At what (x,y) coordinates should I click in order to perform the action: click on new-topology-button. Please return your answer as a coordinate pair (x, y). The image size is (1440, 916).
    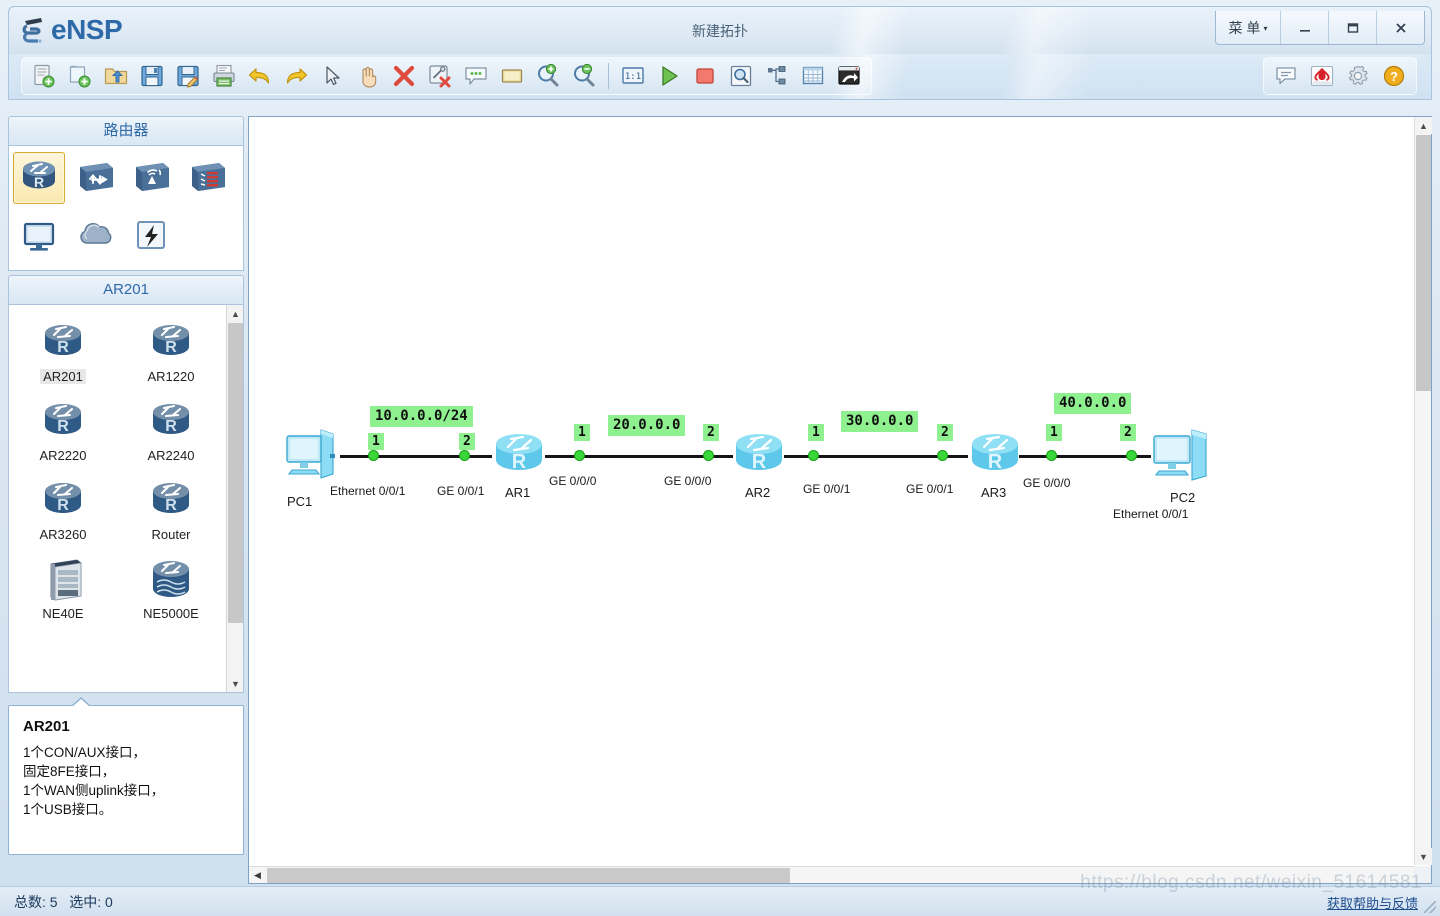
    Looking at the image, I should click on (44, 76).